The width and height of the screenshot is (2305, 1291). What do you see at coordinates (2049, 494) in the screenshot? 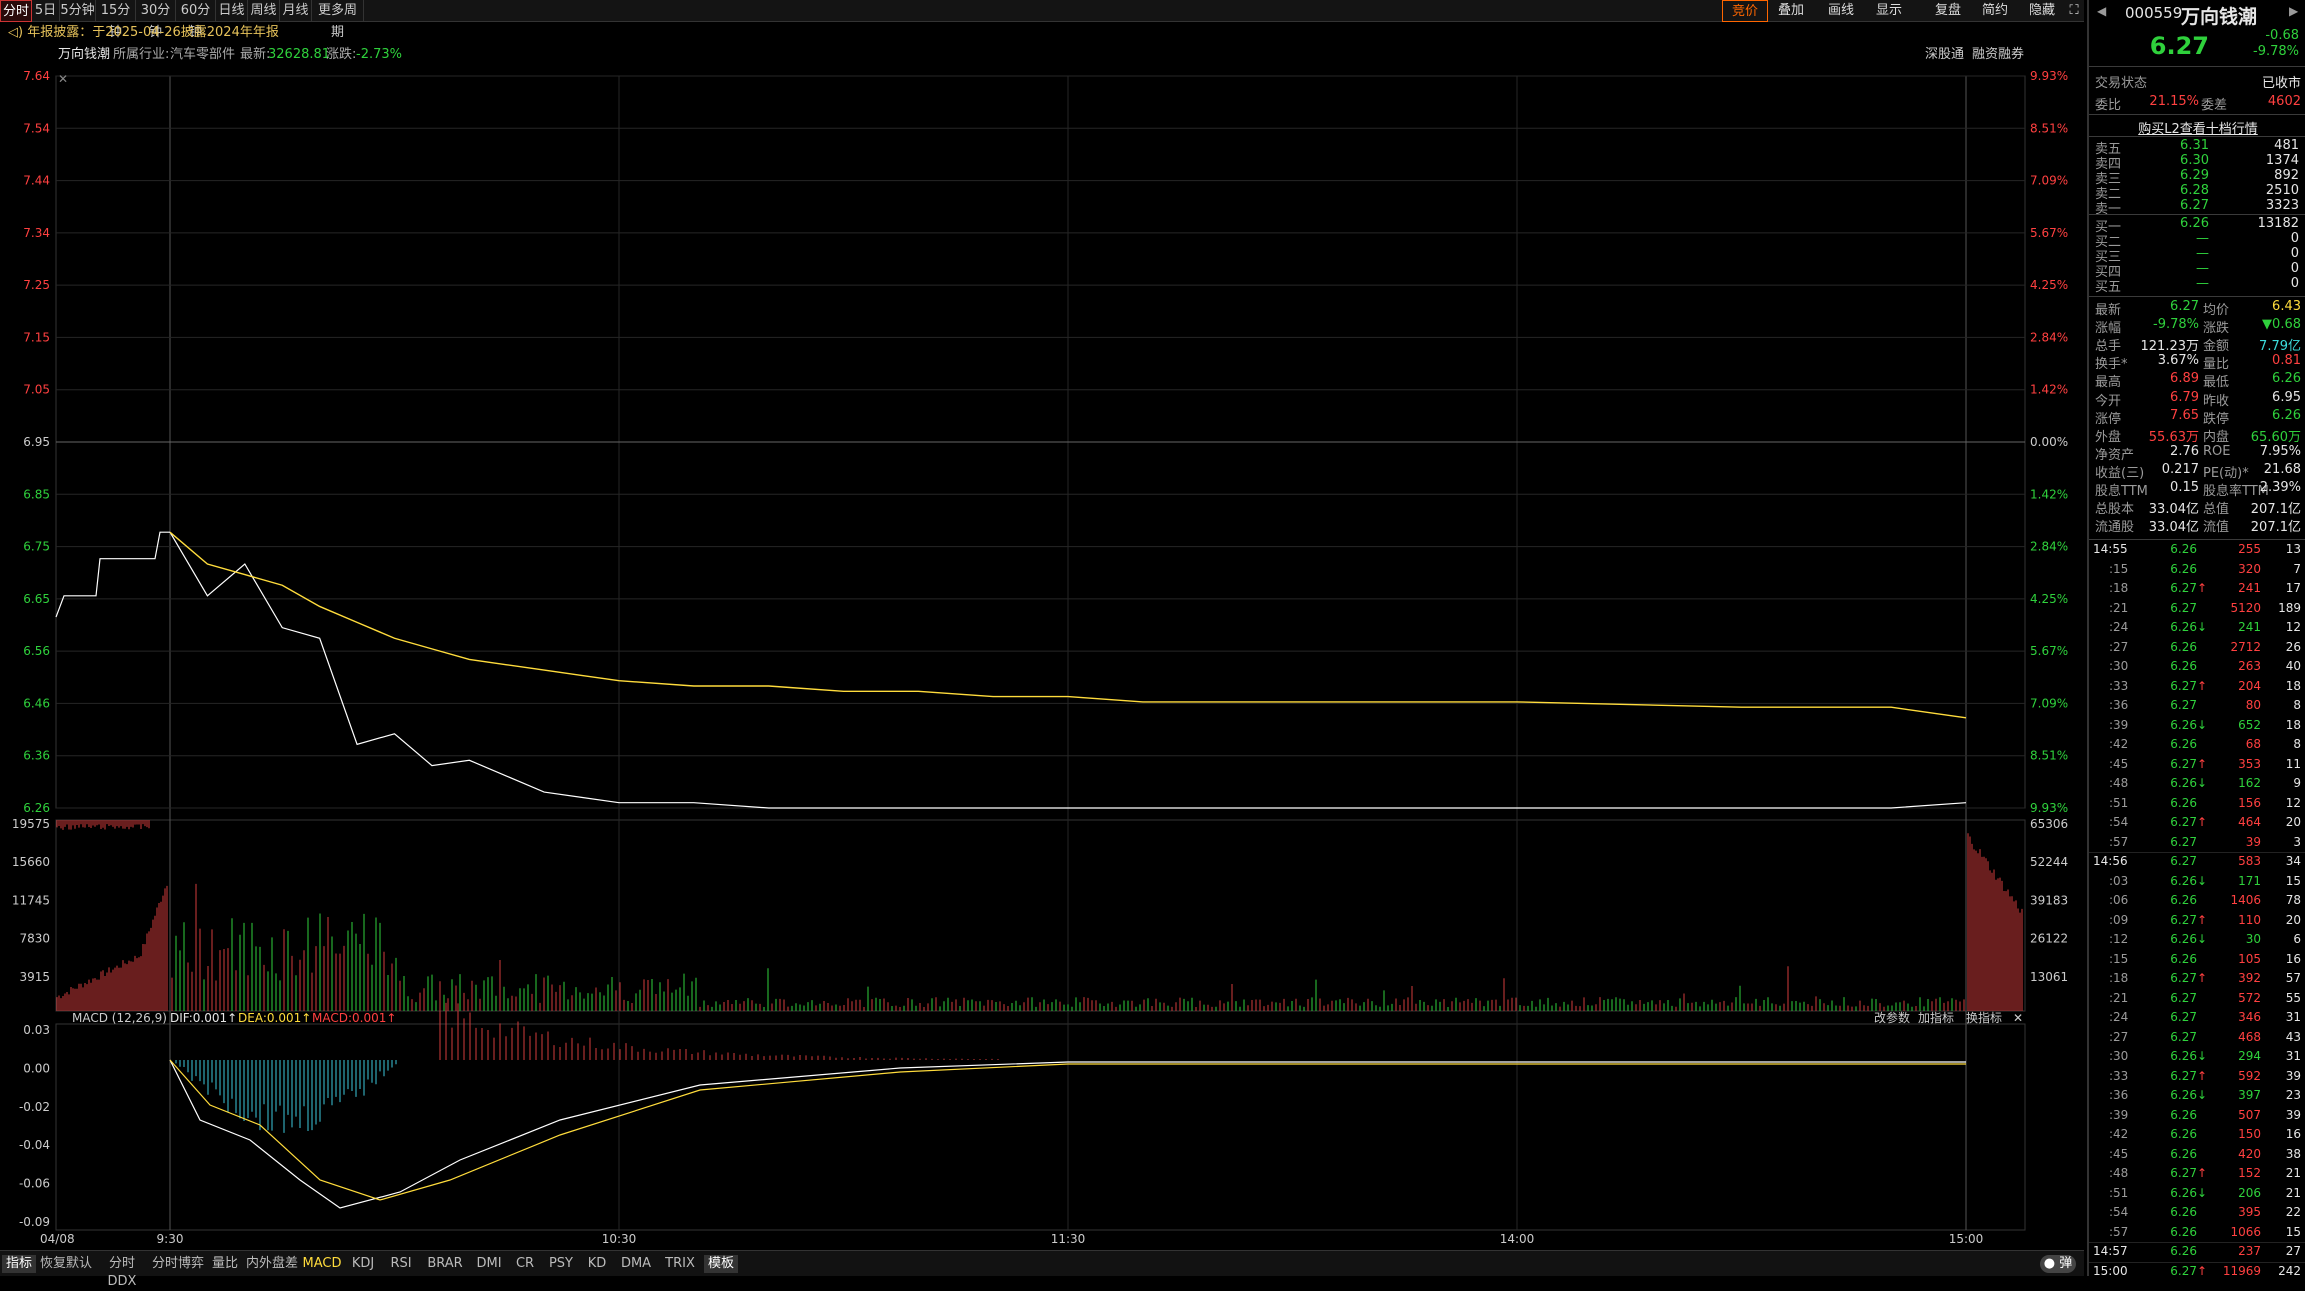
I see `pct-tick: 1.42%` at bounding box center [2049, 494].